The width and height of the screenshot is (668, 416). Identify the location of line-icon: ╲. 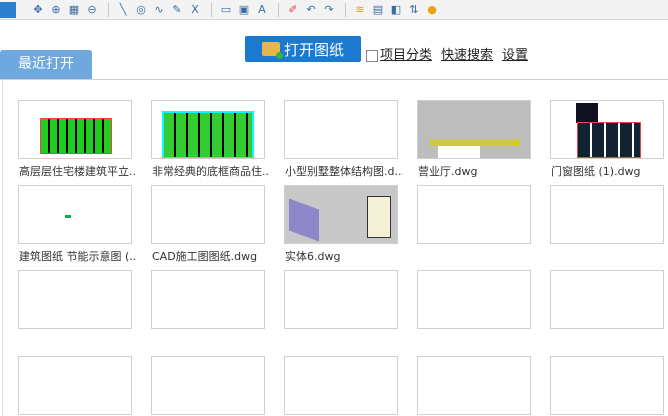
(123, 10).